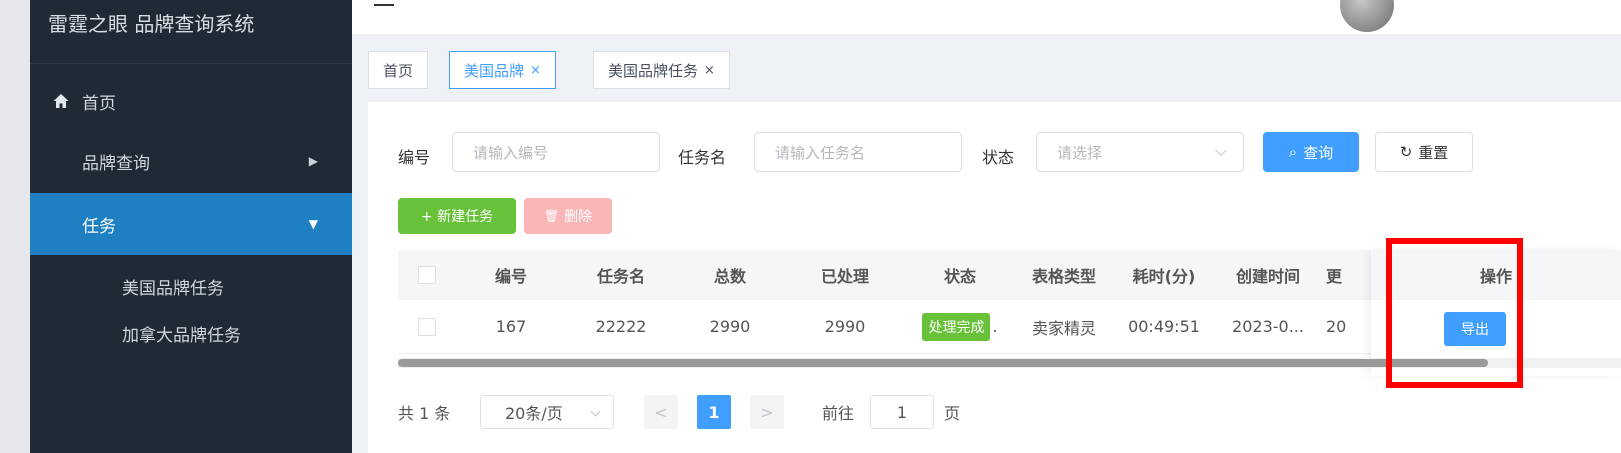 Image resolution: width=1621 pixels, height=453 pixels. I want to click on sidebar-item-label: 美国品牌任务, so click(173, 288).